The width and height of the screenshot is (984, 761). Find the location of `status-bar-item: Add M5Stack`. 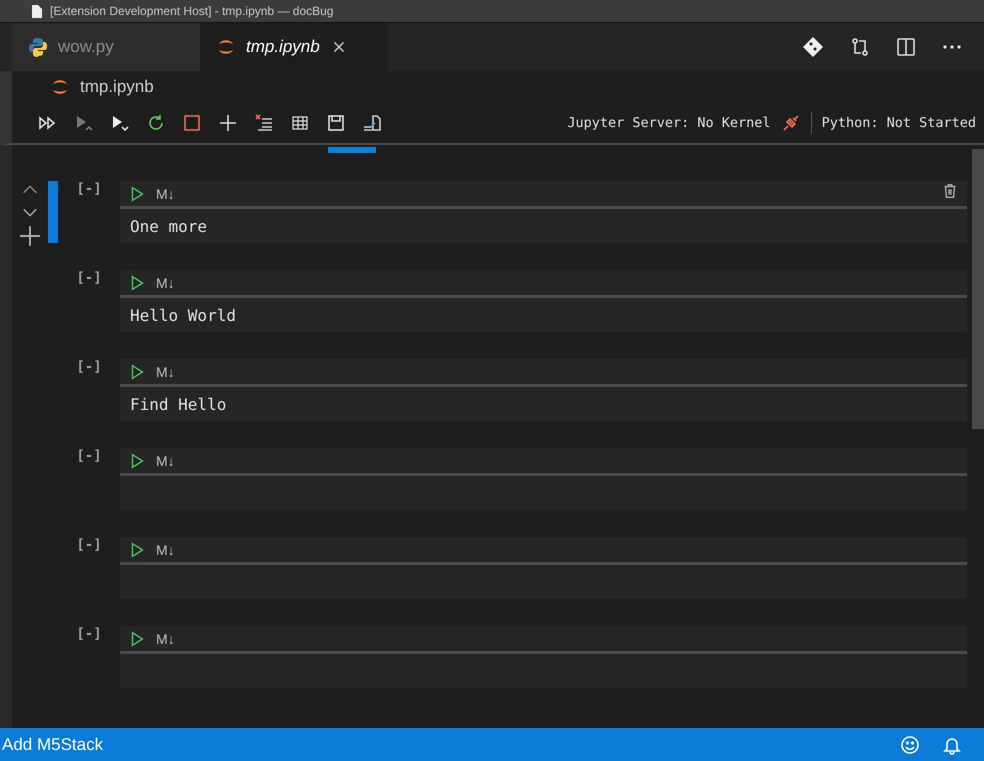

status-bar-item: Add M5Stack is located at coordinates (53, 744).